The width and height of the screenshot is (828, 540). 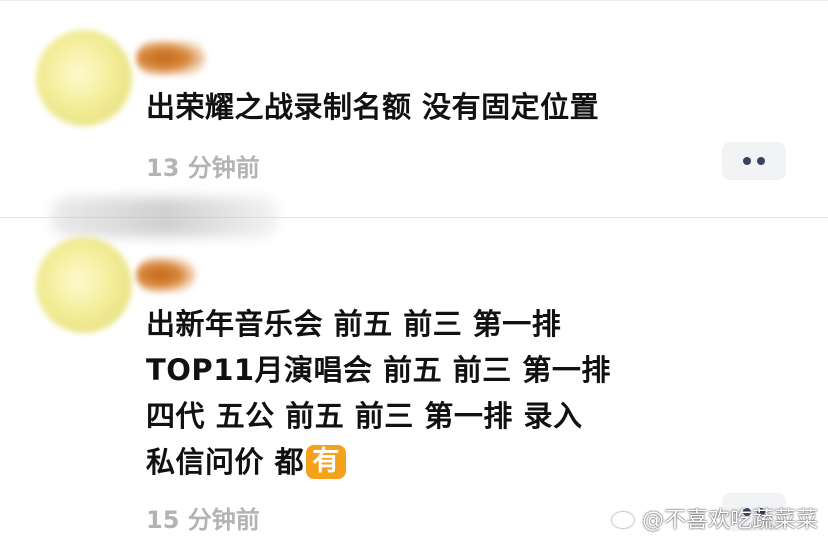 What do you see at coordinates (326, 462) in the screenshot?
I see `you-emoji-badge: 有` at bounding box center [326, 462].